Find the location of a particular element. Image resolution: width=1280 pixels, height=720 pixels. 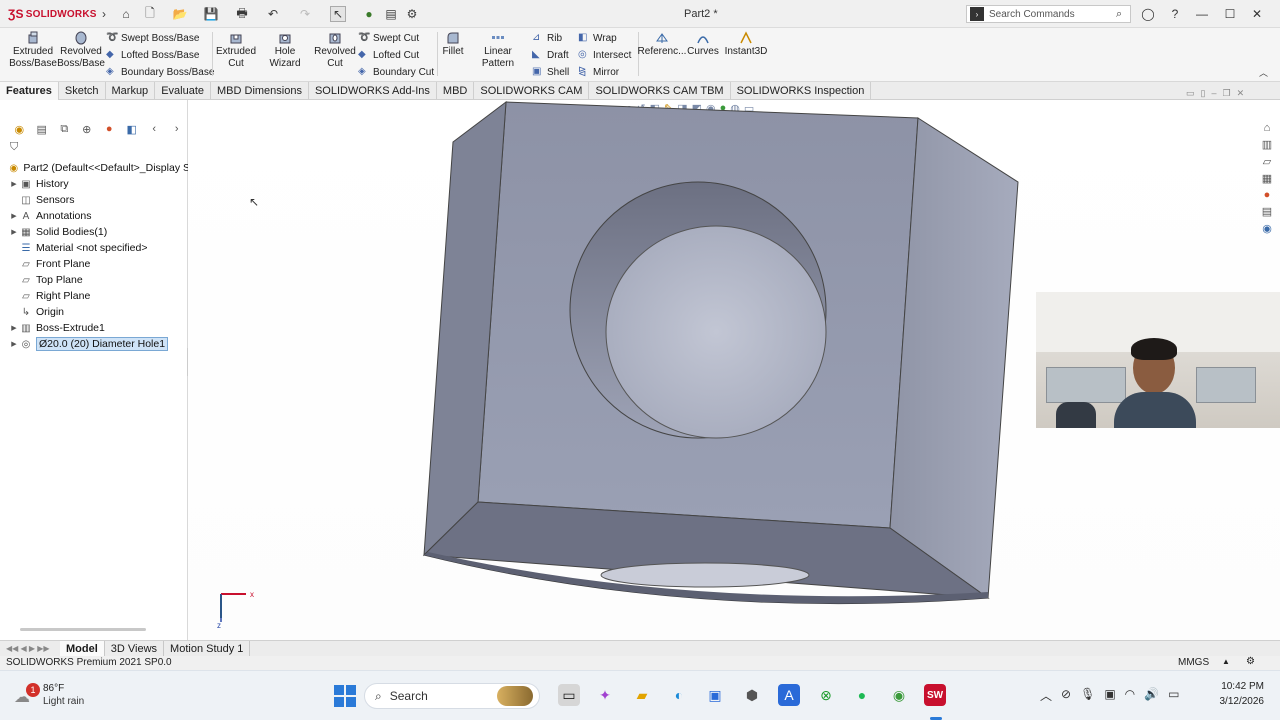

tree-item-material: ☰ Material <not specified> is located at coordinates (99, 248).